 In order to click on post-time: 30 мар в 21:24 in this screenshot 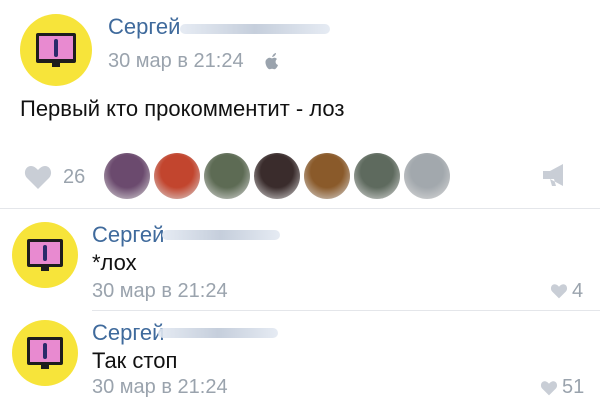, I will do `click(176, 61)`.